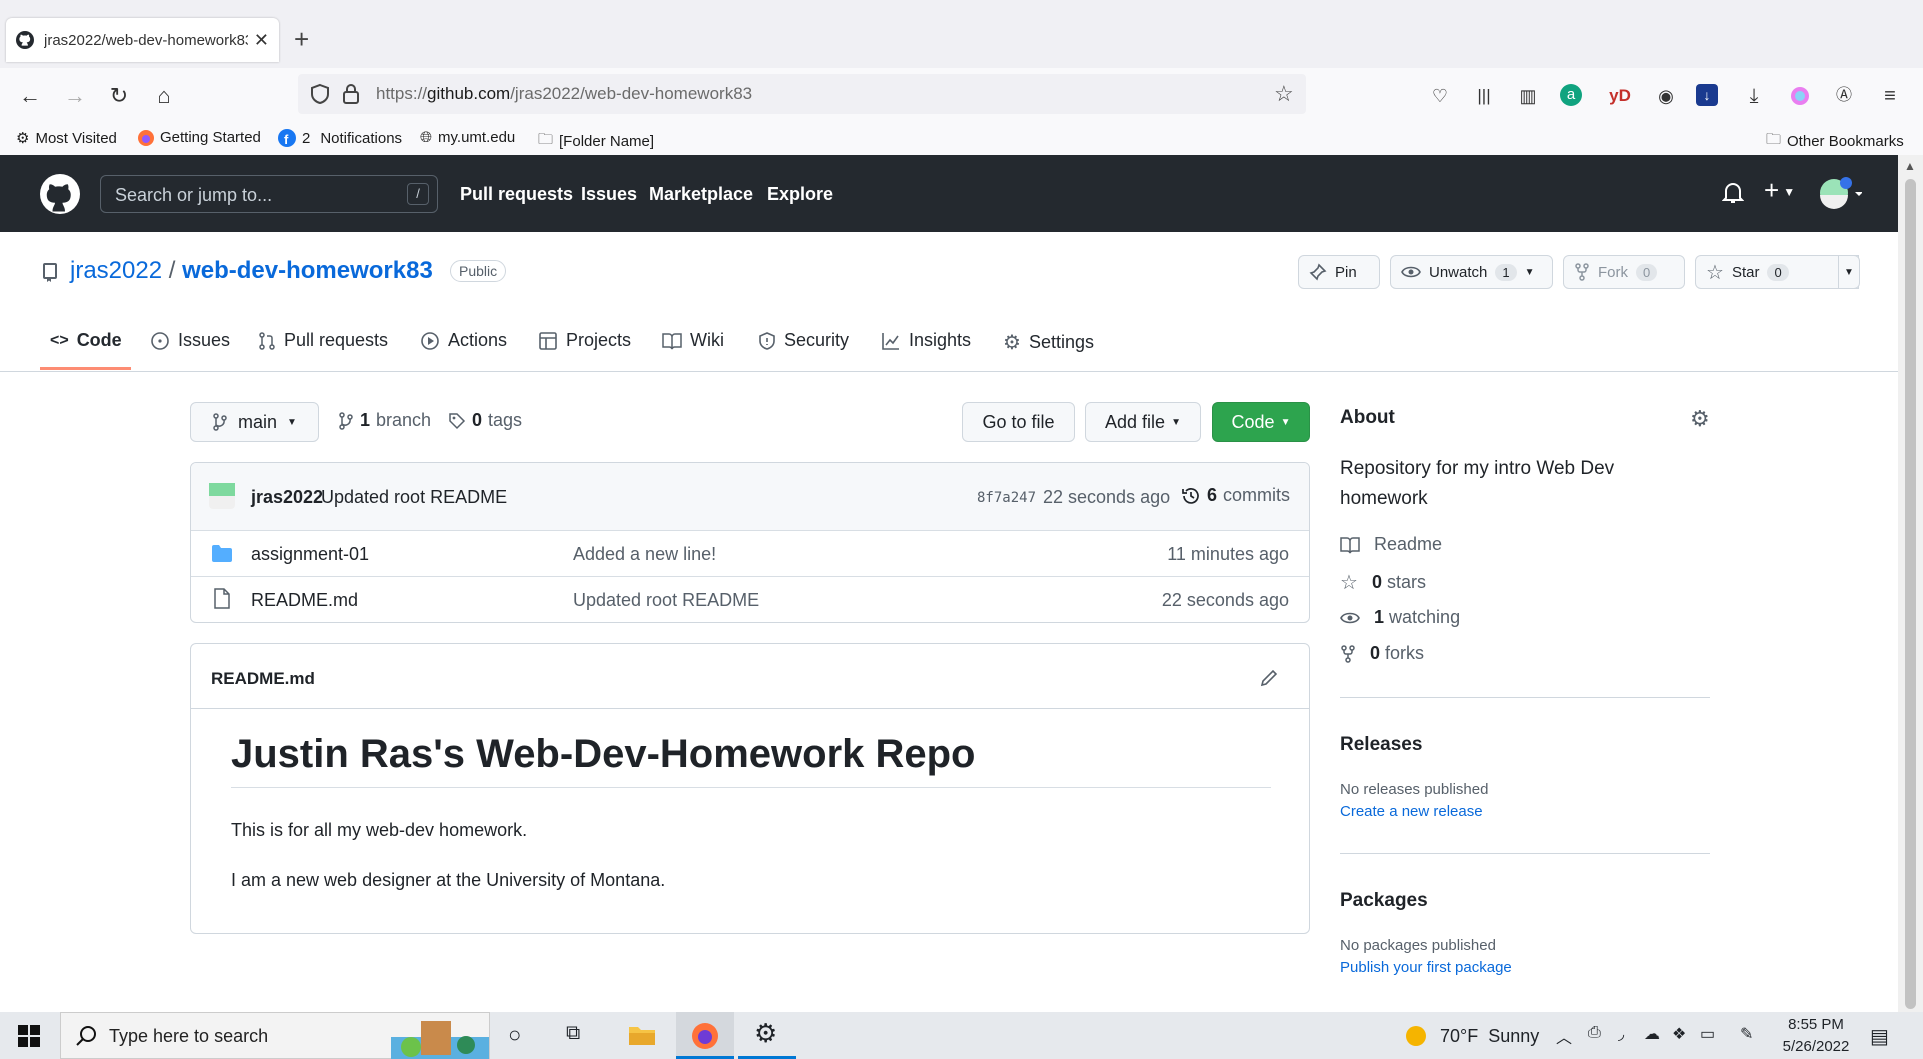  What do you see at coordinates (644, 554) in the screenshot?
I see `file-commit-message: Added a new line!` at bounding box center [644, 554].